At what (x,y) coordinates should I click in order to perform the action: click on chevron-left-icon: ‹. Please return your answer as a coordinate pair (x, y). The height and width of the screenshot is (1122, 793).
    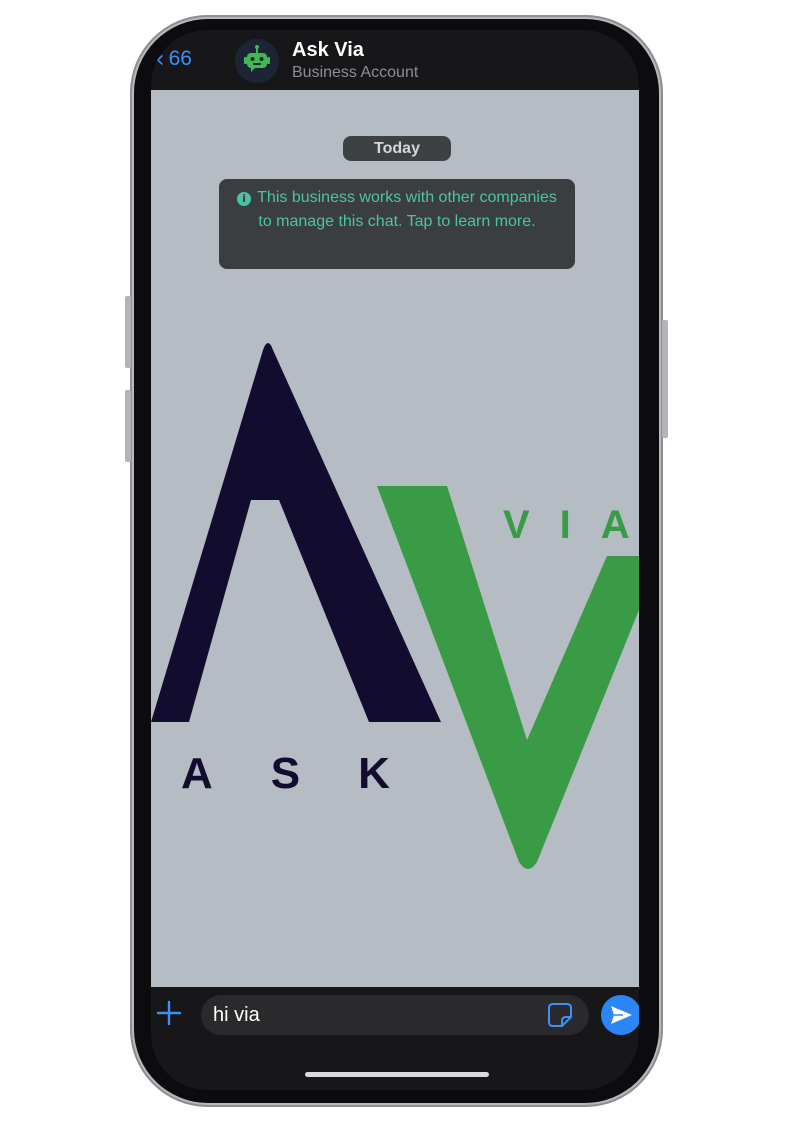
    Looking at the image, I should click on (160, 59).